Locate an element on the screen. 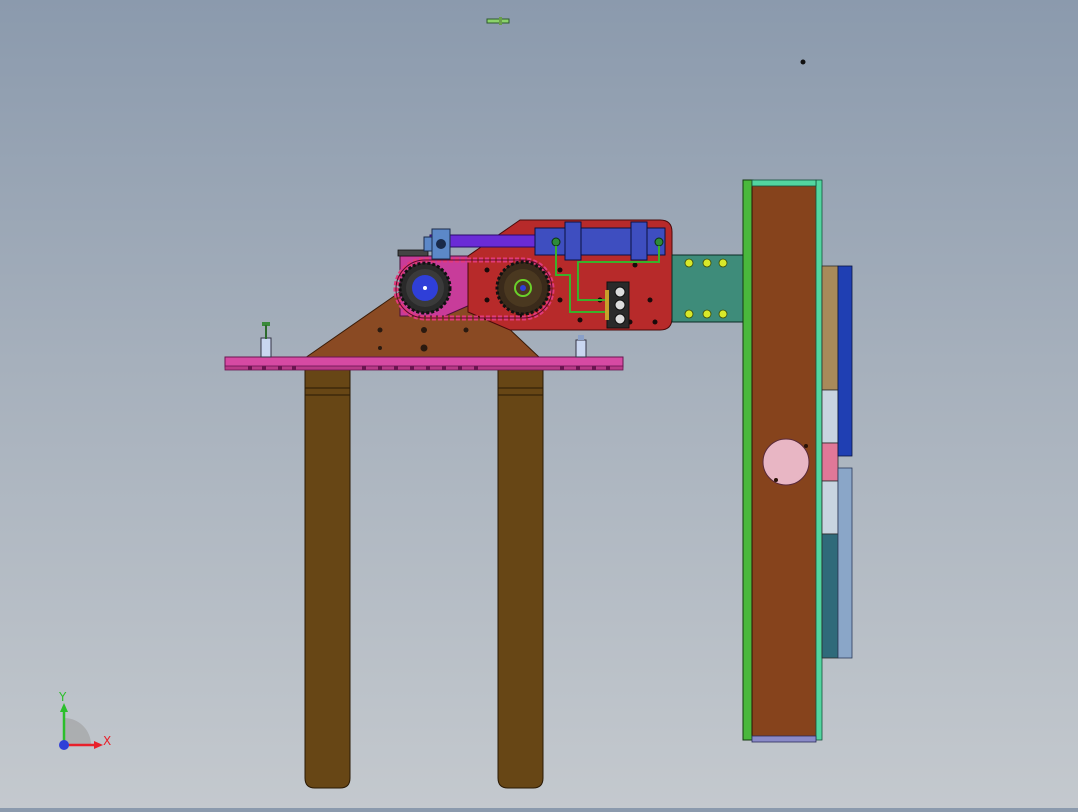  valve-block is located at coordinates (617, 305).